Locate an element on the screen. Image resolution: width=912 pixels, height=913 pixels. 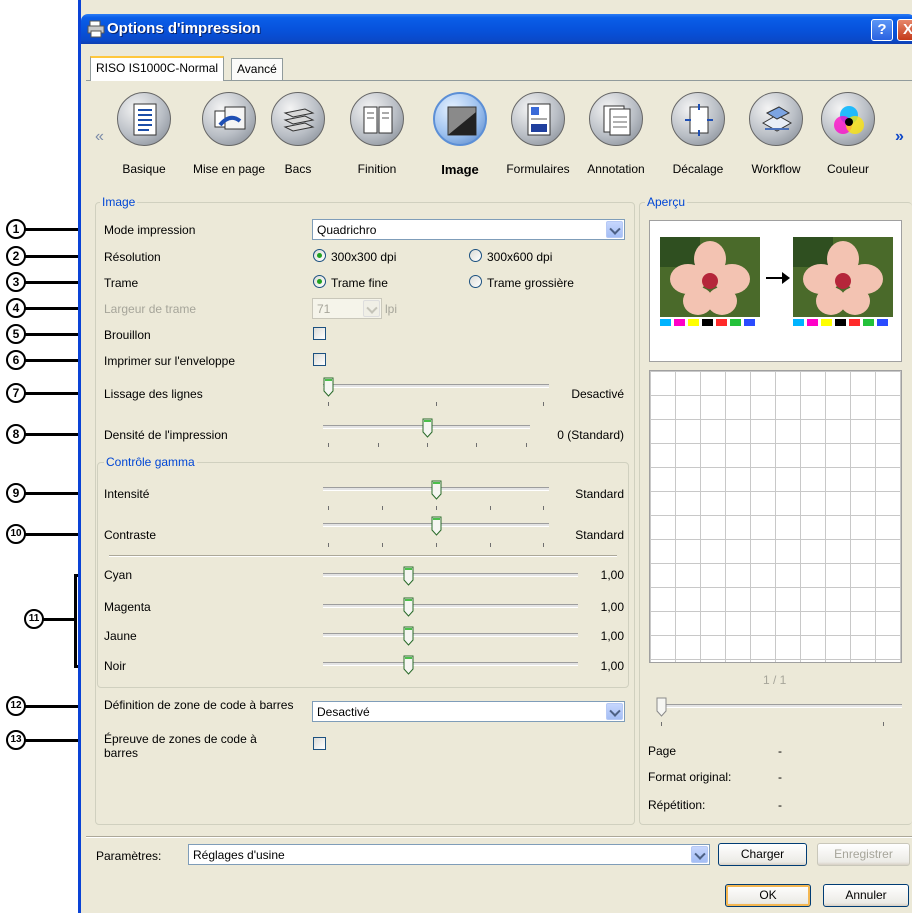
title-bar: Options d'impression ? X is located at coordinates (496, 29).